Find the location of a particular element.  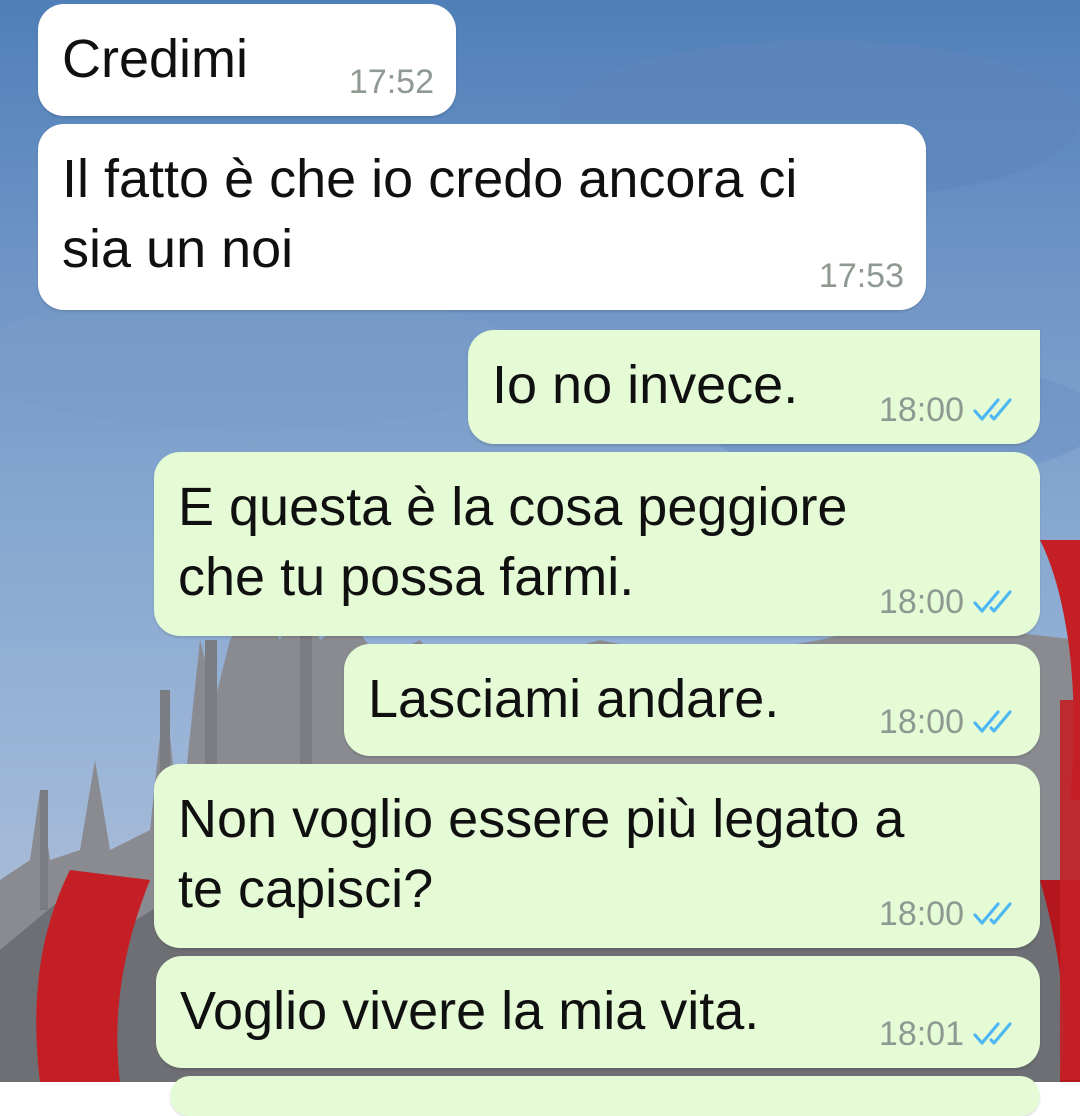

message-meta: 17:53 is located at coordinates (861, 276).